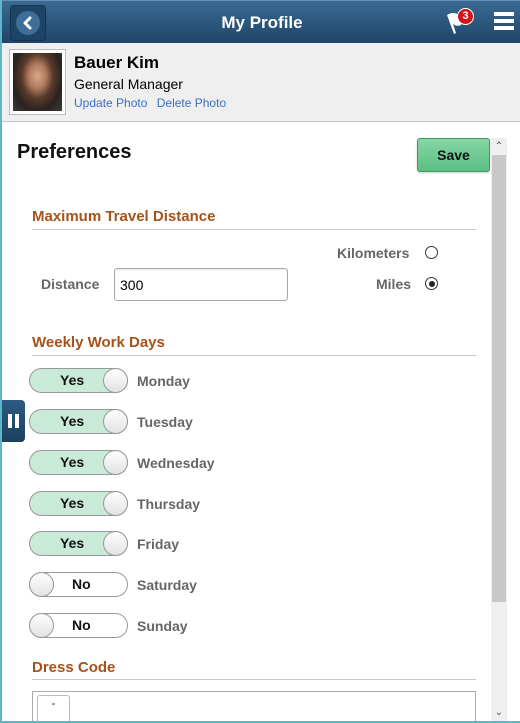 The width and height of the screenshot is (520, 723). What do you see at coordinates (163, 381) in the screenshot?
I see `day-label-monday: Monday` at bounding box center [163, 381].